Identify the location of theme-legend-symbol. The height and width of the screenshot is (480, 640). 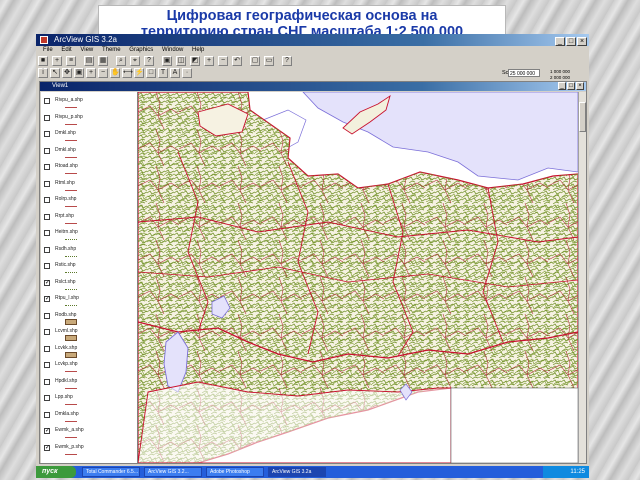
(71, 238).